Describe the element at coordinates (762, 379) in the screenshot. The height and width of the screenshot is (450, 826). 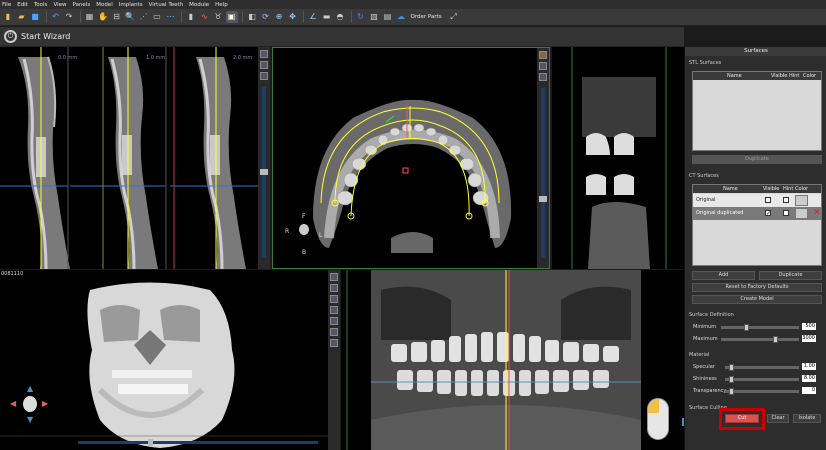
I see `shininess-slider` at that location.